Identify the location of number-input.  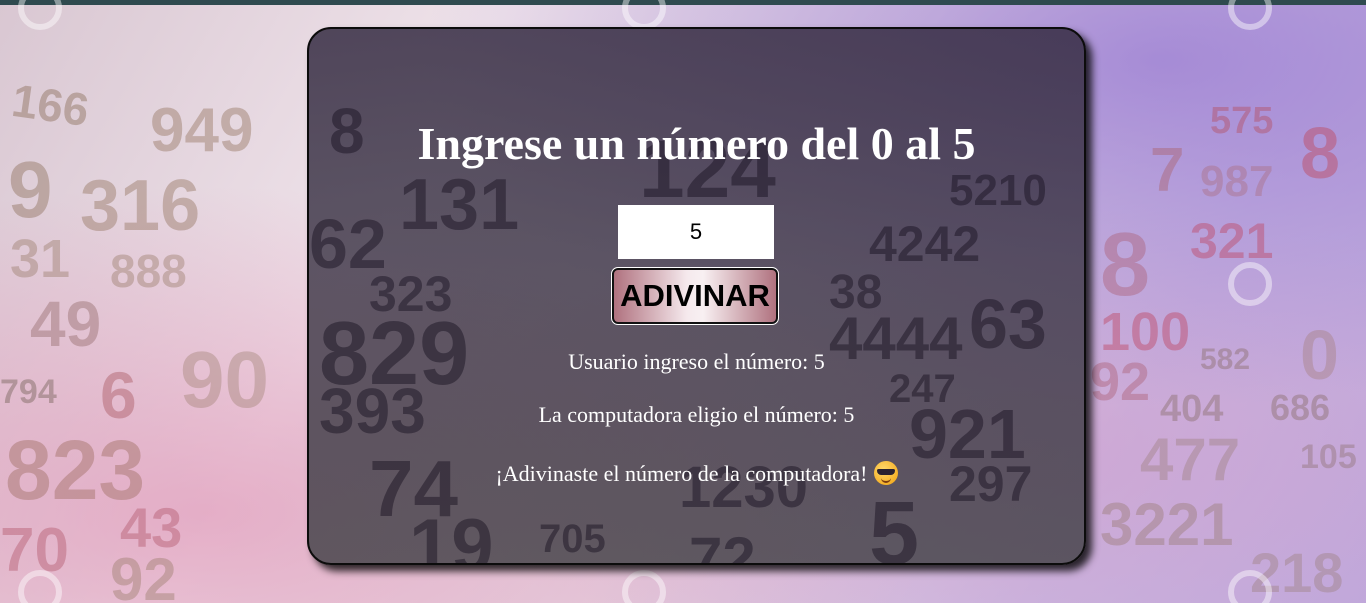
(696, 232).